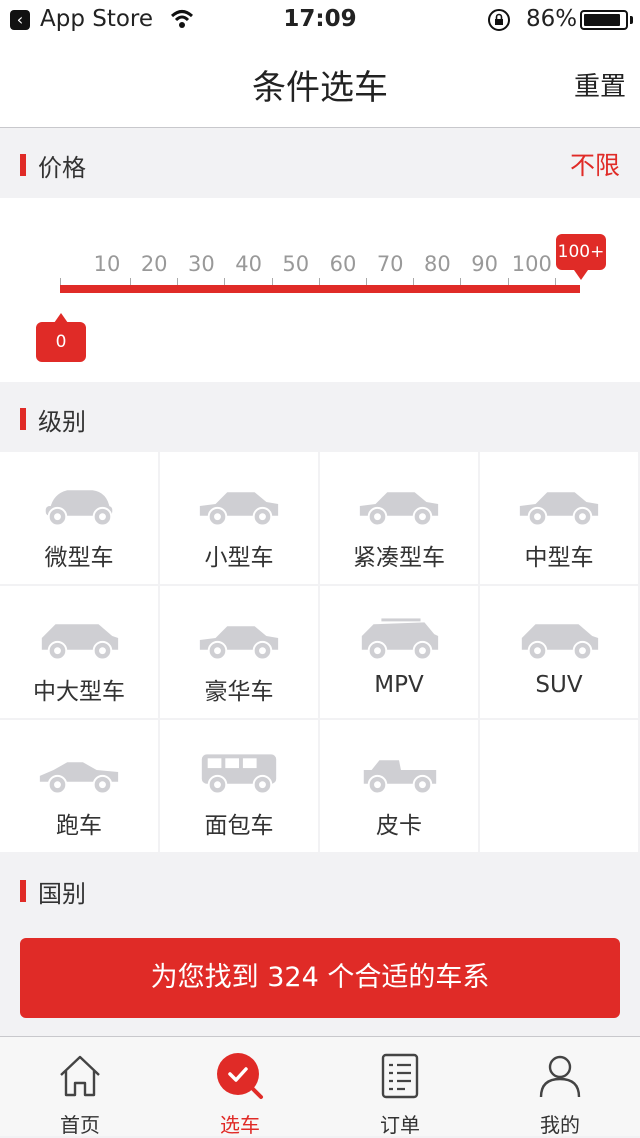 This screenshot has width=640, height=1138. Describe the element at coordinates (79, 772) in the screenshot. I see `sports-car-icon` at that location.